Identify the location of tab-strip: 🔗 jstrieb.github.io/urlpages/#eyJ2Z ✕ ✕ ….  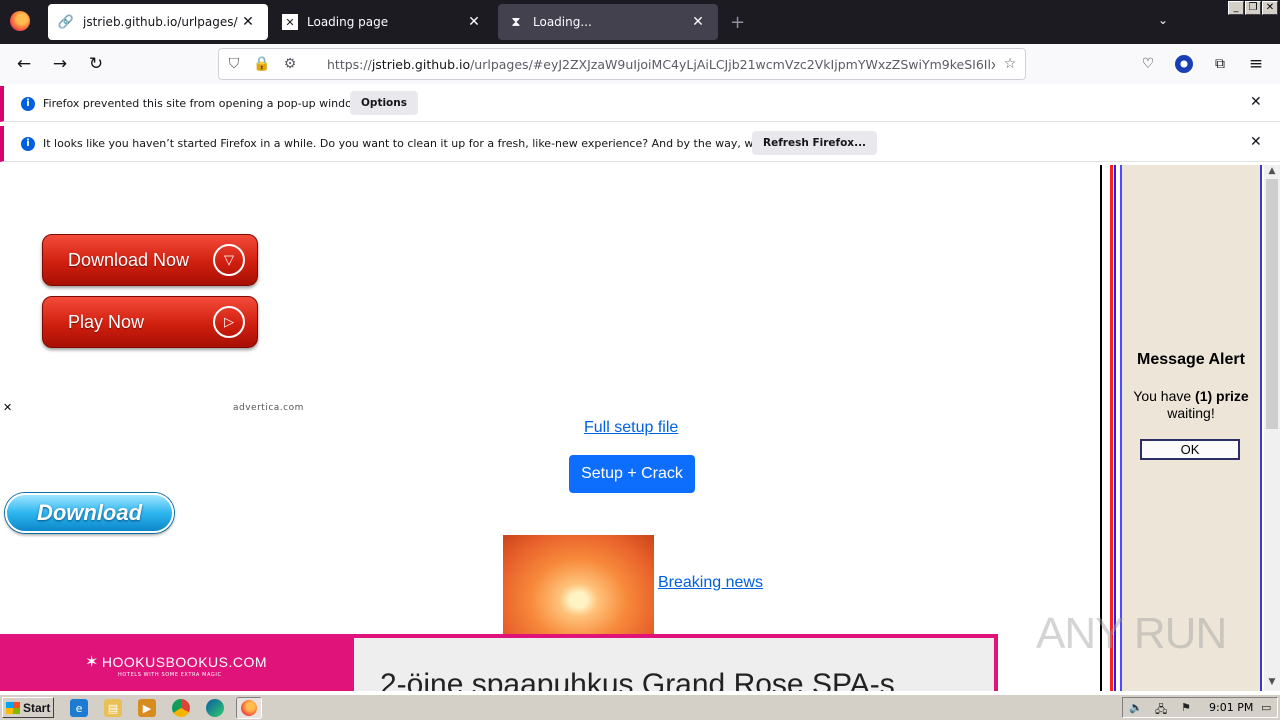
(640, 22).